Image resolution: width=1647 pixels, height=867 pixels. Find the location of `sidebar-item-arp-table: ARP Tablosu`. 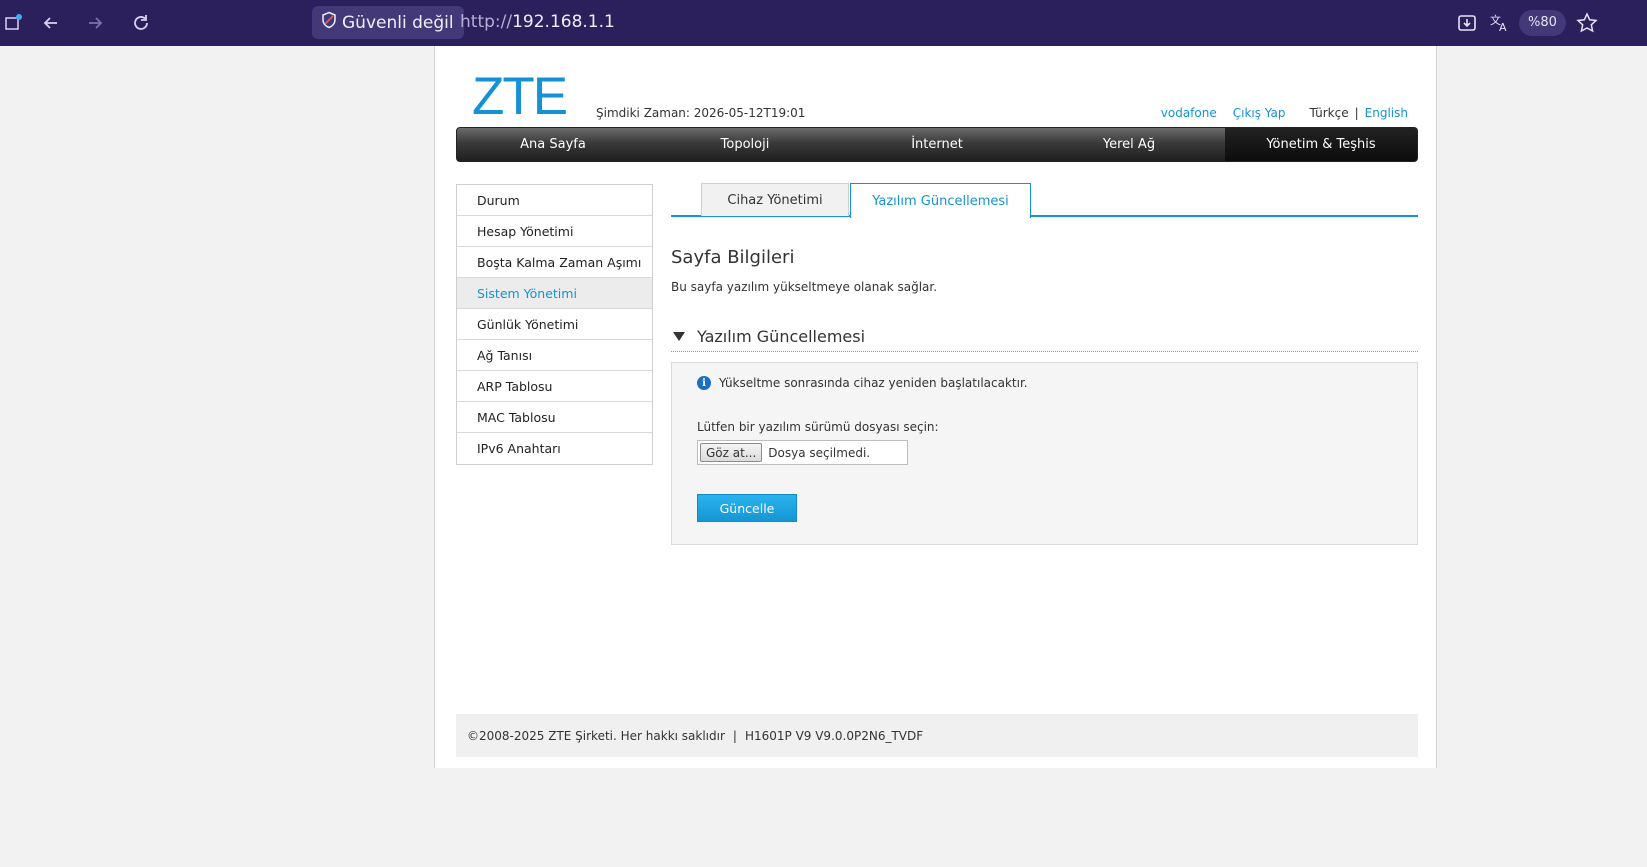

sidebar-item-arp-table: ARP Tablosu is located at coordinates (554, 386).